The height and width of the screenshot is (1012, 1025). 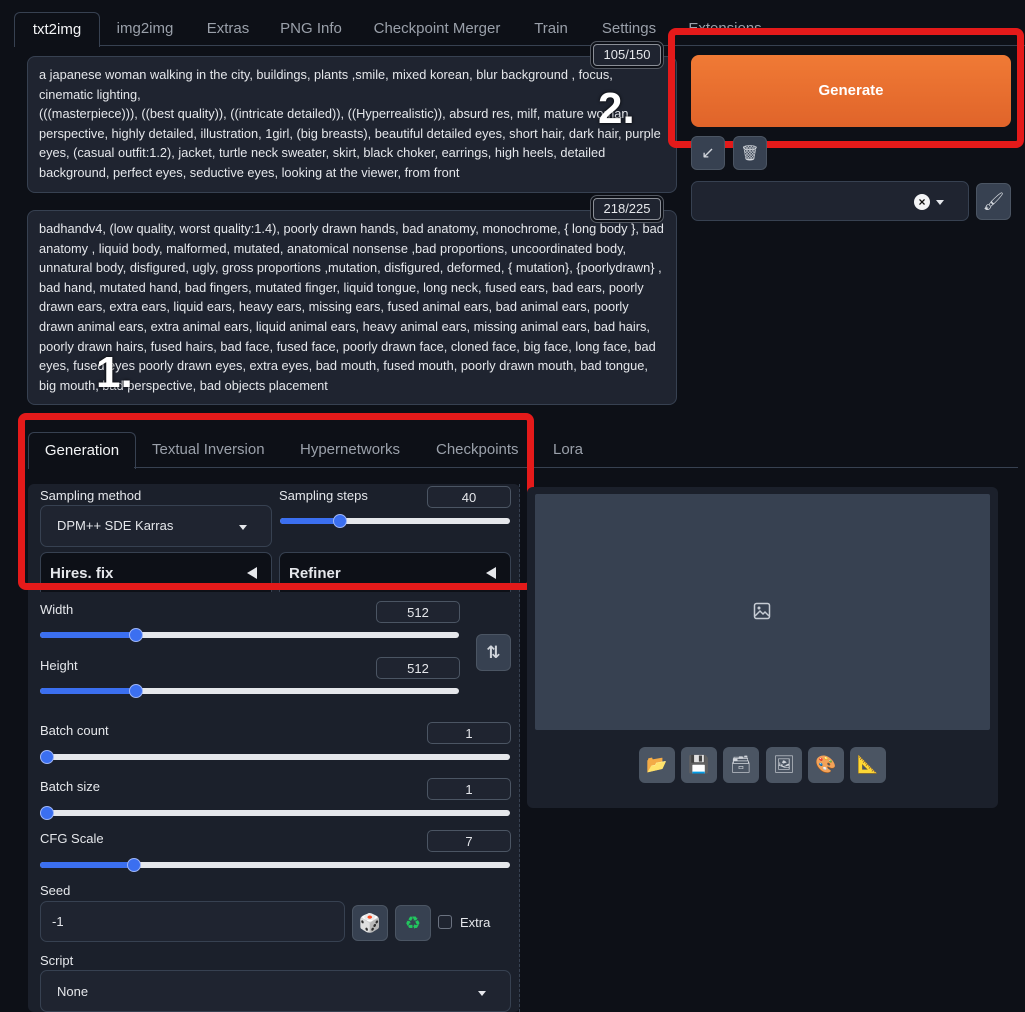 What do you see at coordinates (275, 991) in the screenshot?
I see `script-dropdown: None` at bounding box center [275, 991].